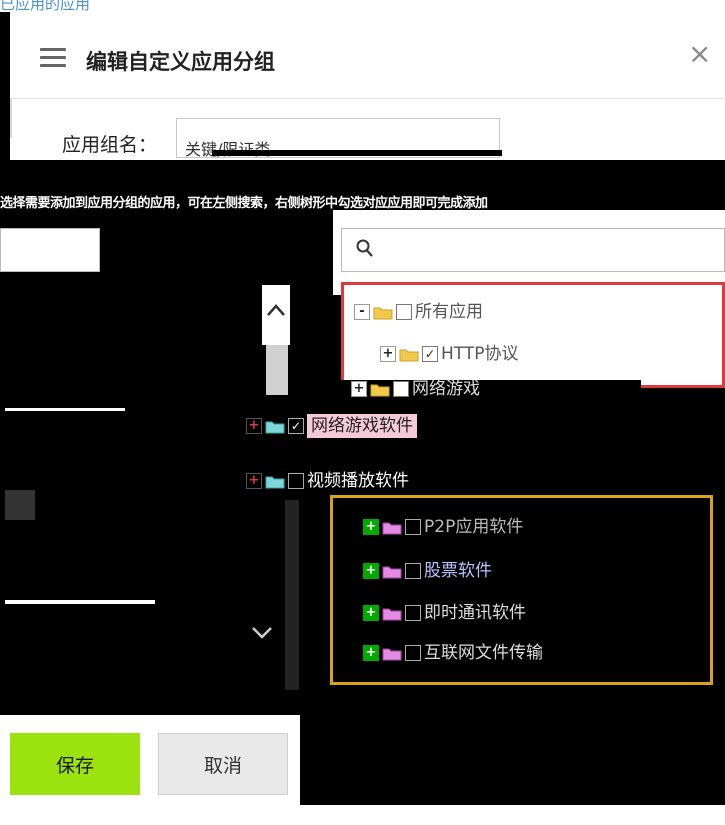  What do you see at coordinates (475, 613) in the screenshot?
I see `tree-node-label: 即时通讯软件` at bounding box center [475, 613].